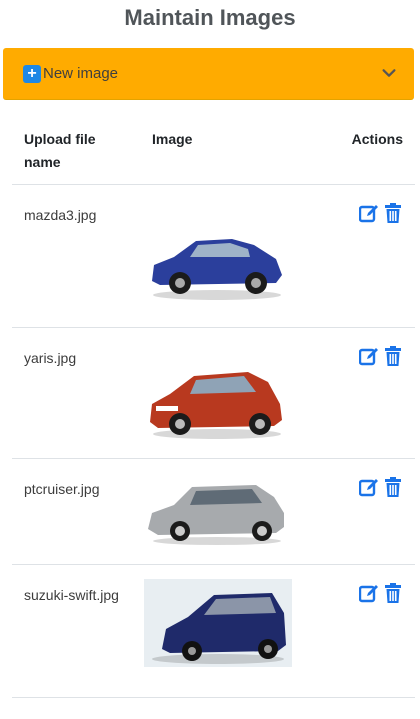 The image size is (420, 719). I want to click on file-name-cell: ptcruiser.jpg, so click(76, 511).